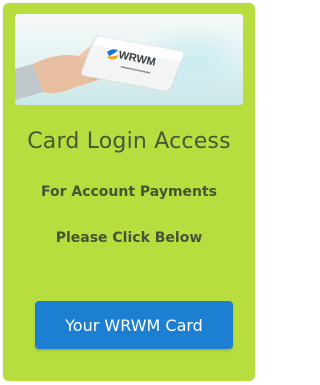 The height and width of the screenshot is (385, 320). Describe the element at coordinates (129, 238) in the screenshot. I see `subtitle-click-below: Please Click Below` at that location.